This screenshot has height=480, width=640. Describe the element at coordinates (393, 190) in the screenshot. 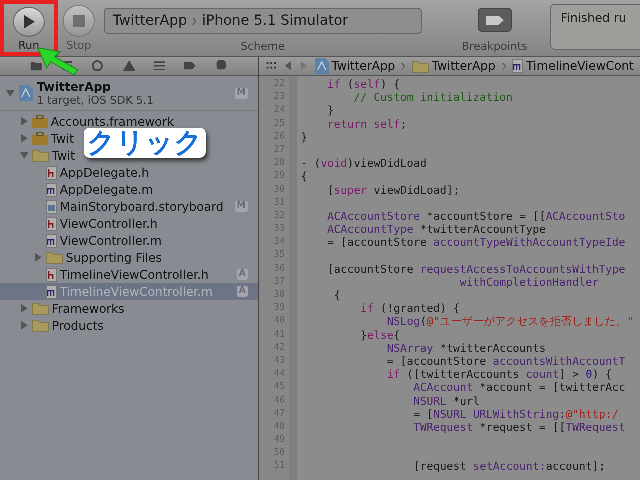

I see `code-line: [super viewDidLoad];` at that location.